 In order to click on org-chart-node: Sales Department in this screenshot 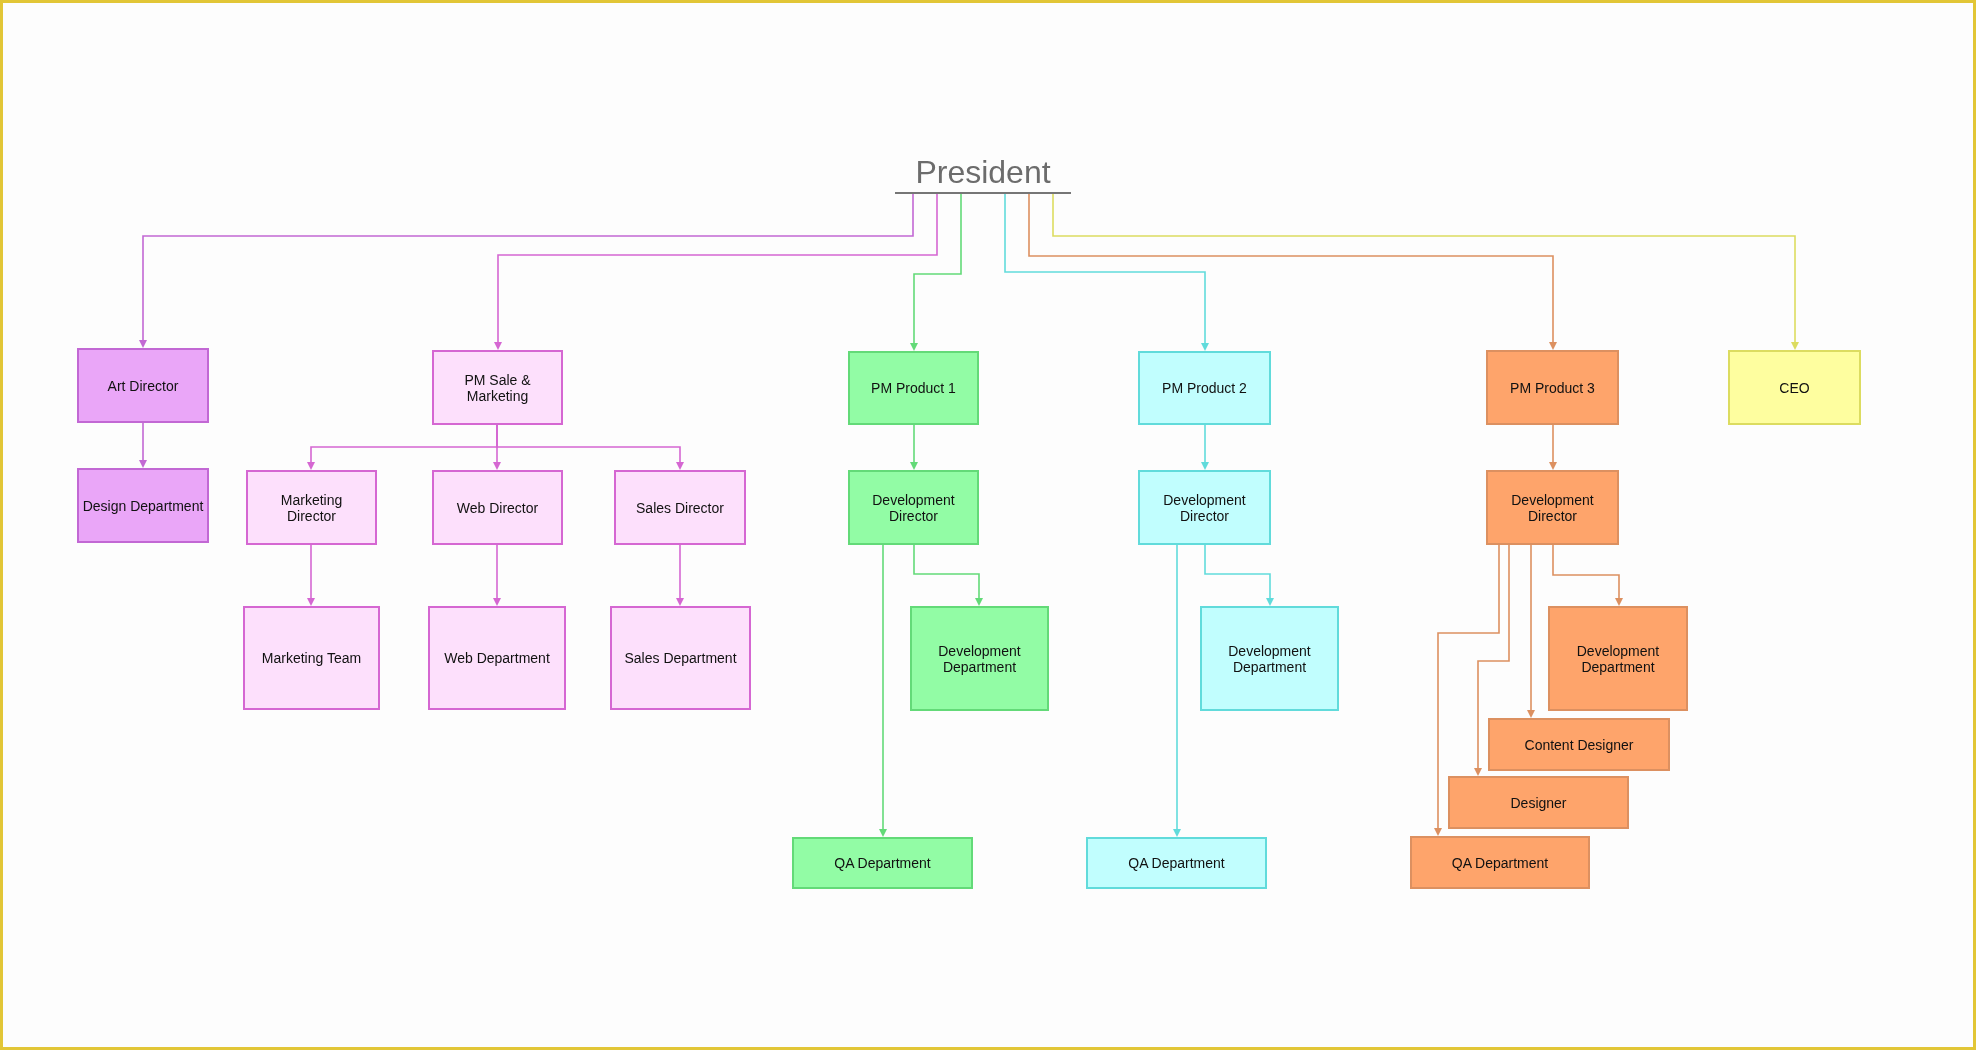, I will do `click(680, 658)`.